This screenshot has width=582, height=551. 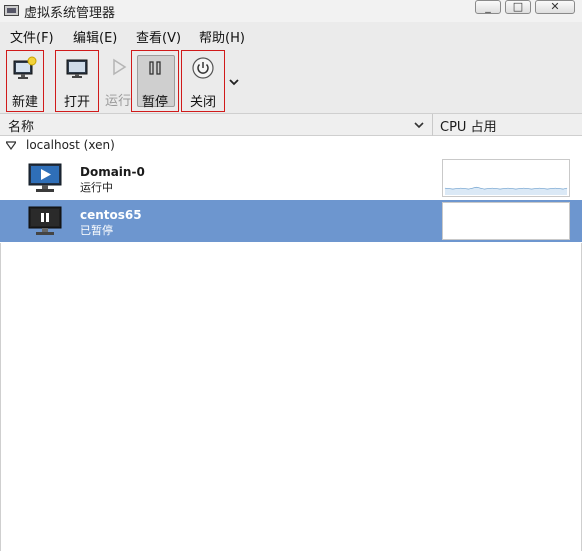 What do you see at coordinates (291, 178) in the screenshot?
I see `vm-row-domain-0: Domain-0 运行中` at bounding box center [291, 178].